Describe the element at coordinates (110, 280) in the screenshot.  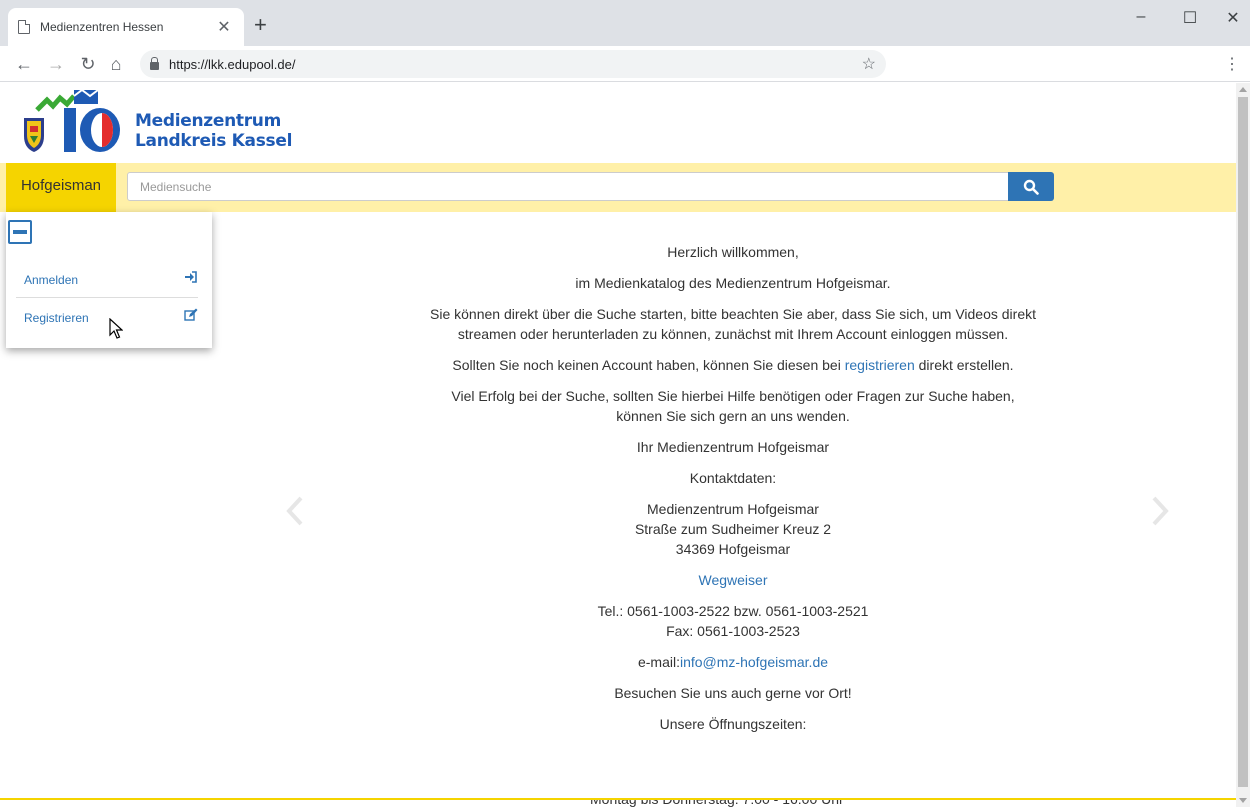
I see `login-link: Anmelden` at that location.